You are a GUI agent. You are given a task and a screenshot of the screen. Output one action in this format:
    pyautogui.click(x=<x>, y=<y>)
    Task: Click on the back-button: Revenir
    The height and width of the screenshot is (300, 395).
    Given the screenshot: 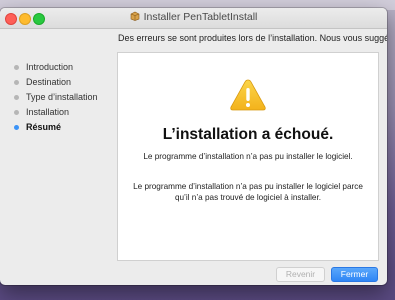 What is the action you would take?
    pyautogui.click(x=300, y=274)
    